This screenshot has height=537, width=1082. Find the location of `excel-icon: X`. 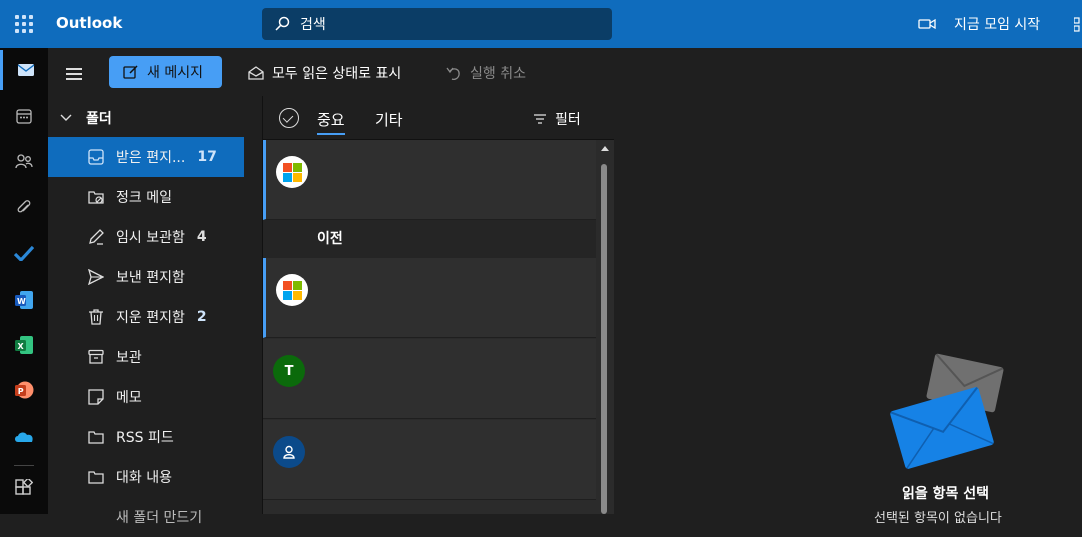

excel-icon: X is located at coordinates (24, 345).